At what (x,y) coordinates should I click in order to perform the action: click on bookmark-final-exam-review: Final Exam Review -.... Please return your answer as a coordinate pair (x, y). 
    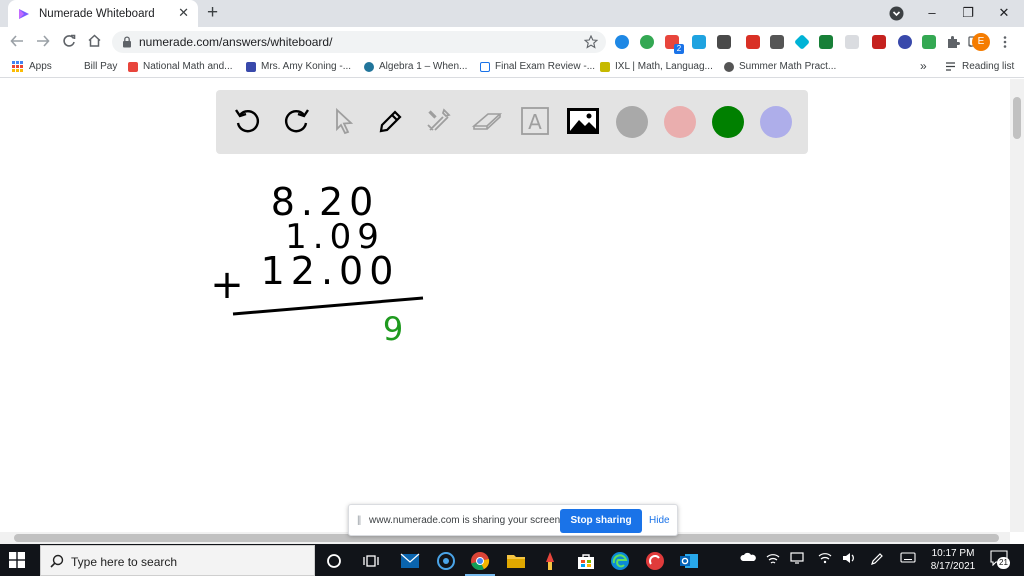
    Looking at the image, I should click on (537, 66).